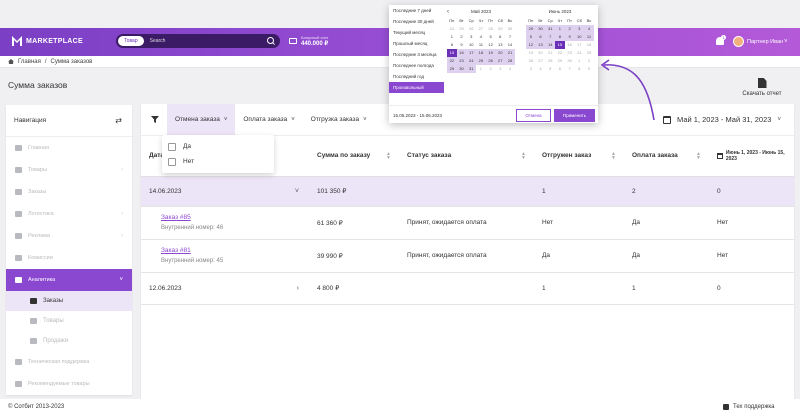  I want to click on order-link: Заказ #85, so click(235, 217).